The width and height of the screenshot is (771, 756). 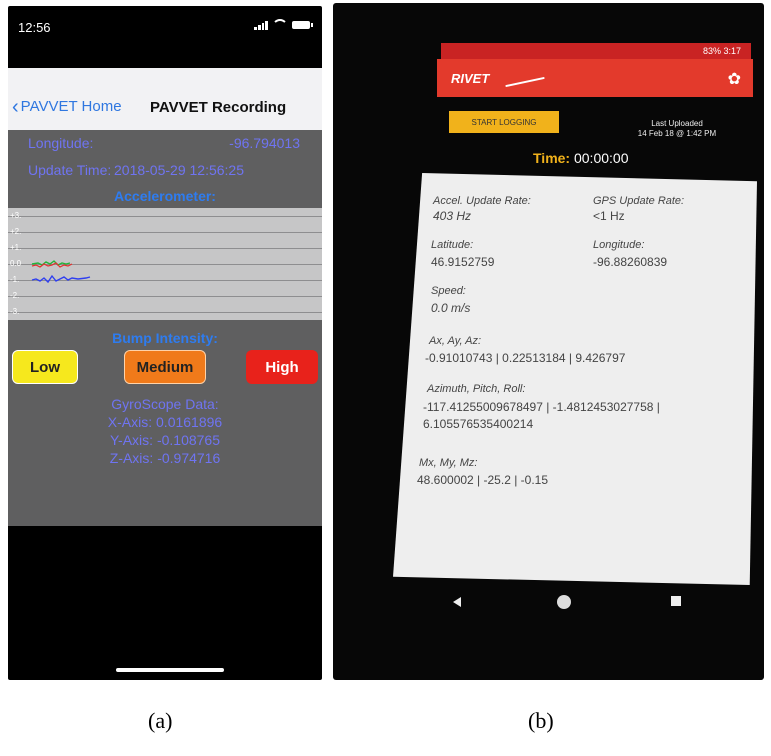 What do you see at coordinates (596, 51) in the screenshot?
I see `android-status-bar: 83% 3:17` at bounding box center [596, 51].